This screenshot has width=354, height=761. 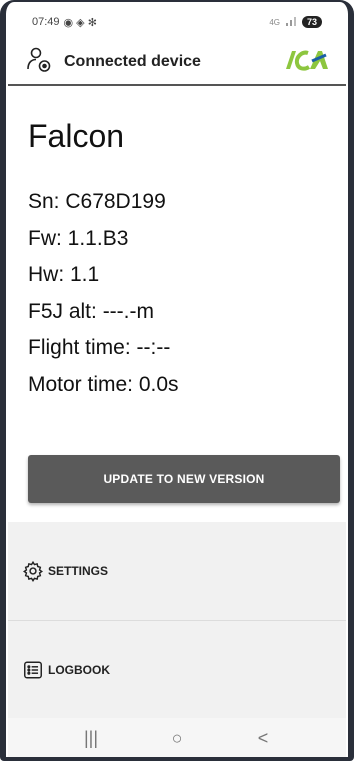 What do you see at coordinates (290, 22) in the screenshot?
I see `signal-icon` at bounding box center [290, 22].